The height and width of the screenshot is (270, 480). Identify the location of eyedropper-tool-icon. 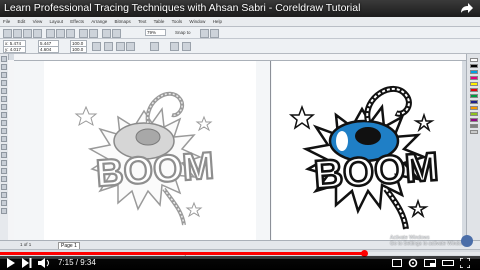
(4, 187).